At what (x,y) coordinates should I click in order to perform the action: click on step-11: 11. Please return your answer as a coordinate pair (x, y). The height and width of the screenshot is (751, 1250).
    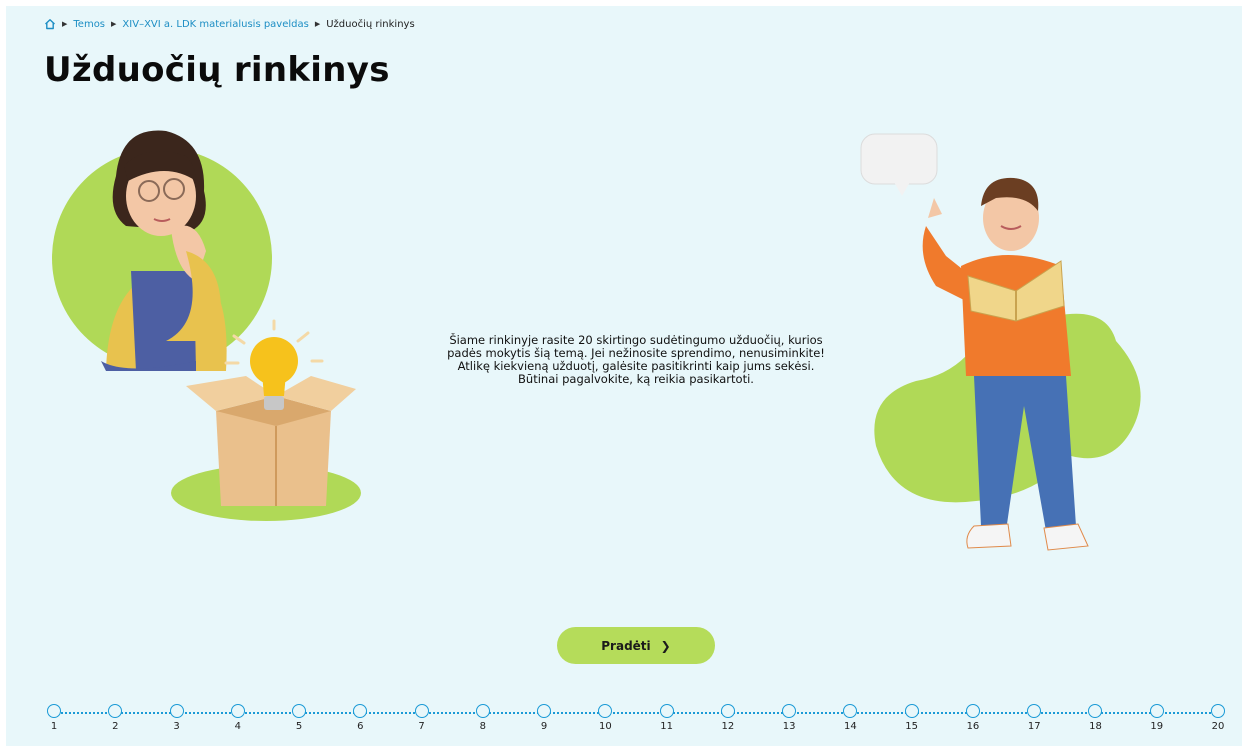
    Looking at the image, I should click on (667, 718).